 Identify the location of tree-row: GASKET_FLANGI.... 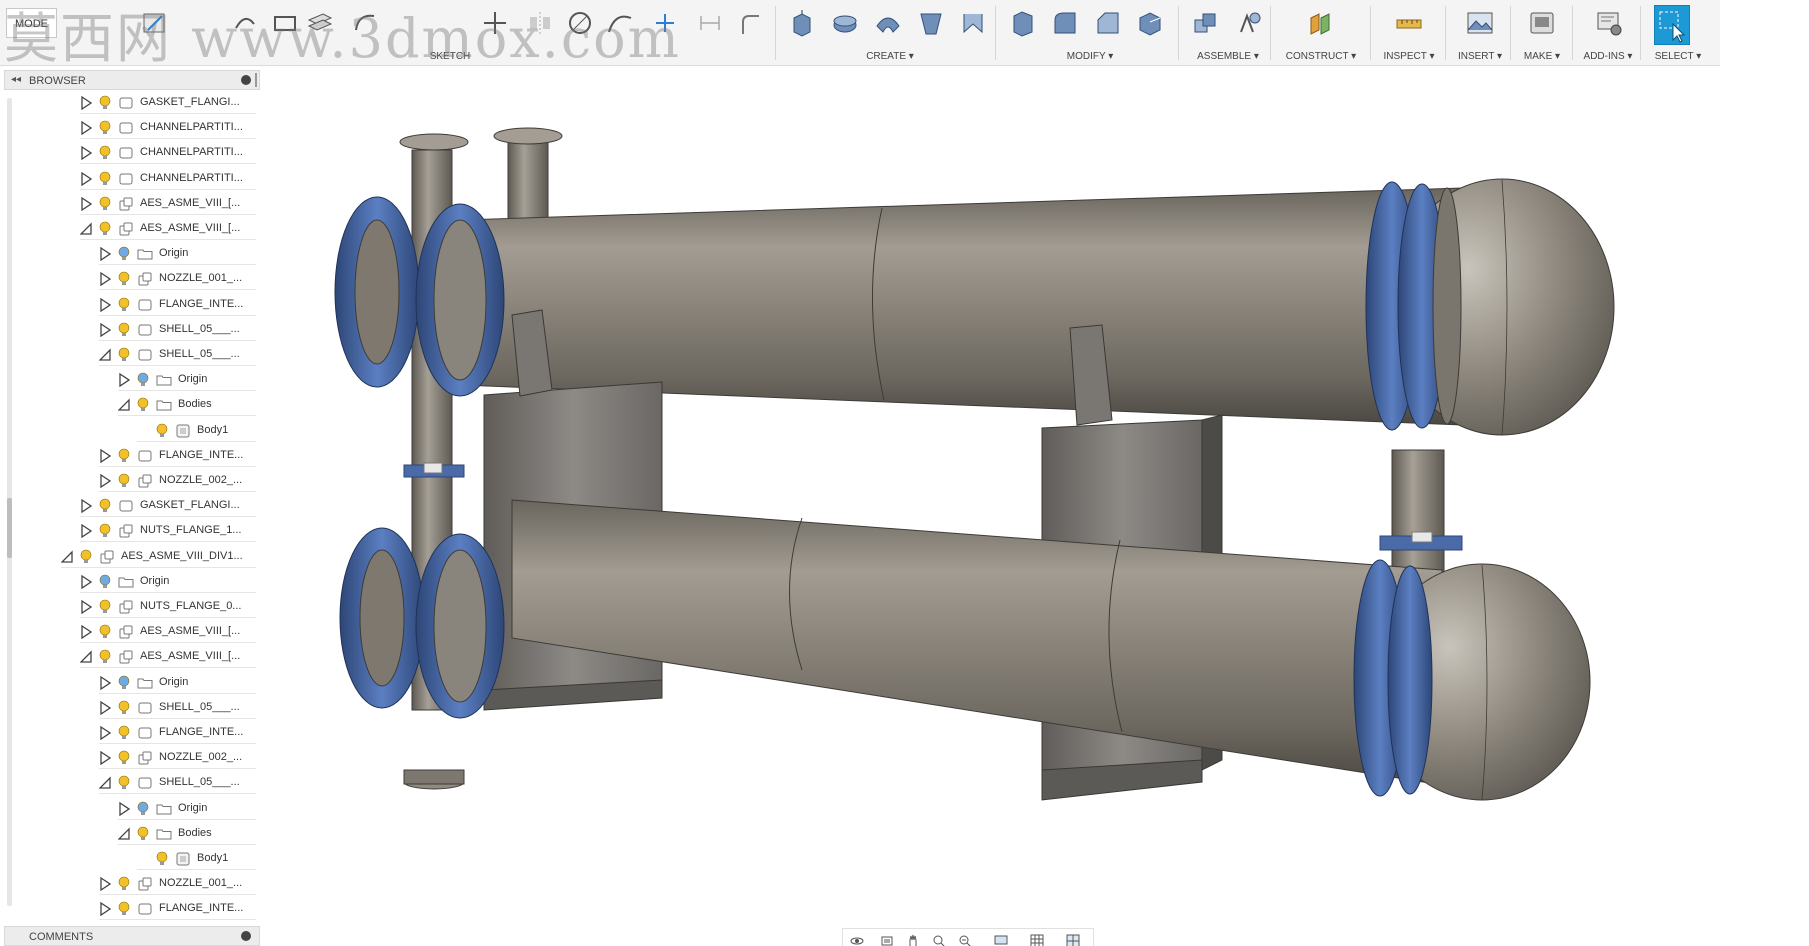
(168, 506).